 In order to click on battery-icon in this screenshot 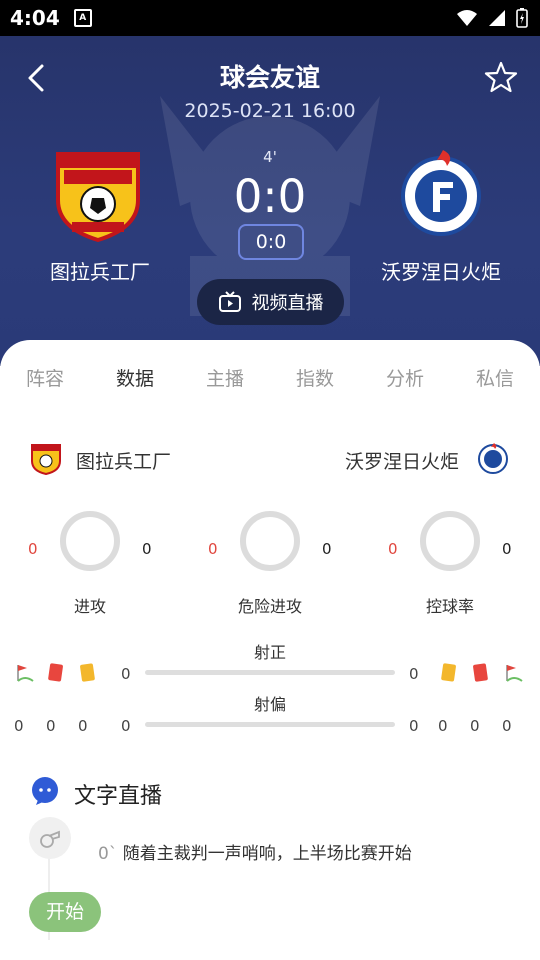, I will do `click(522, 18)`.